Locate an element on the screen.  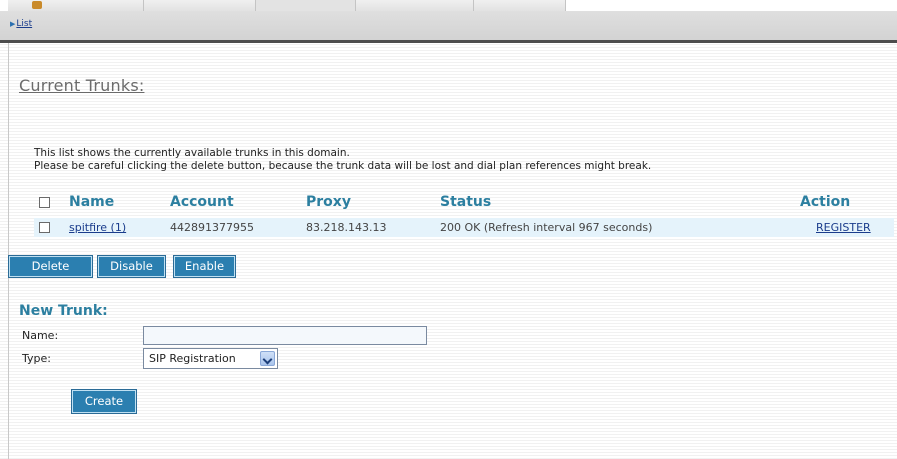
disable-button: Disable is located at coordinates (131, 266).